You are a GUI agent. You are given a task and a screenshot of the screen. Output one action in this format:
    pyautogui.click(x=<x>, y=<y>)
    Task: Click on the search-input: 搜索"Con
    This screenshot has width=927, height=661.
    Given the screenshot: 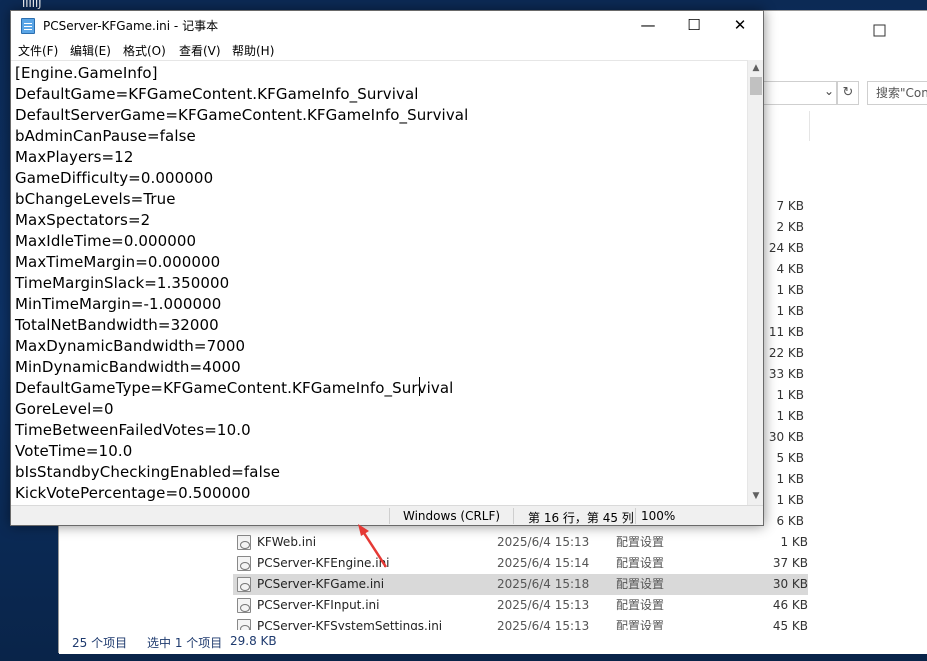 What is the action you would take?
    pyautogui.click(x=897, y=93)
    